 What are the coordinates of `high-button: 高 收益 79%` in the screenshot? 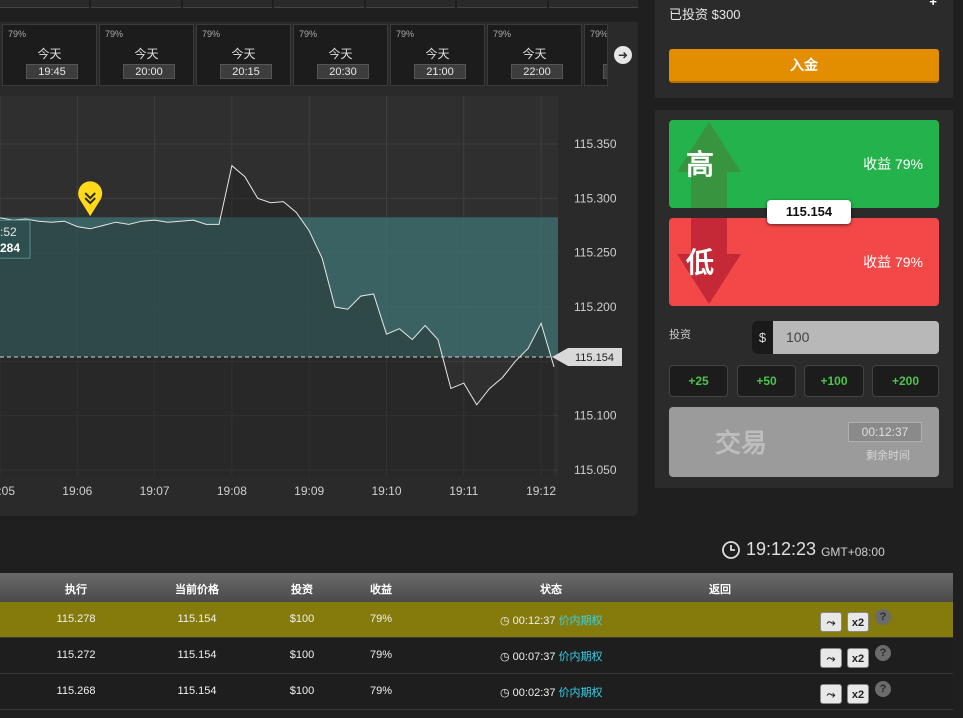 It's located at (804, 164).